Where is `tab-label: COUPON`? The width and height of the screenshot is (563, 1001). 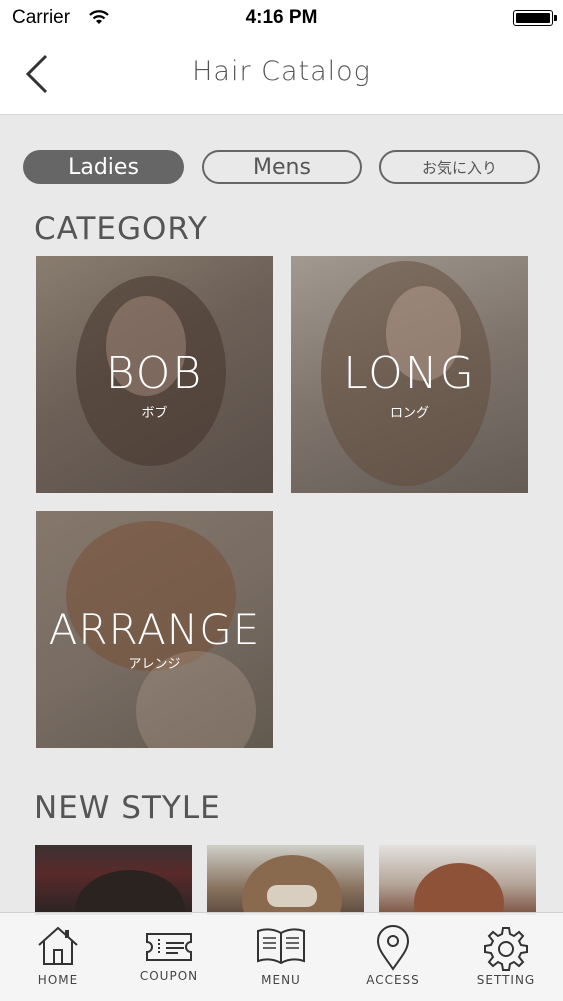
tab-label: COUPON is located at coordinates (169, 976).